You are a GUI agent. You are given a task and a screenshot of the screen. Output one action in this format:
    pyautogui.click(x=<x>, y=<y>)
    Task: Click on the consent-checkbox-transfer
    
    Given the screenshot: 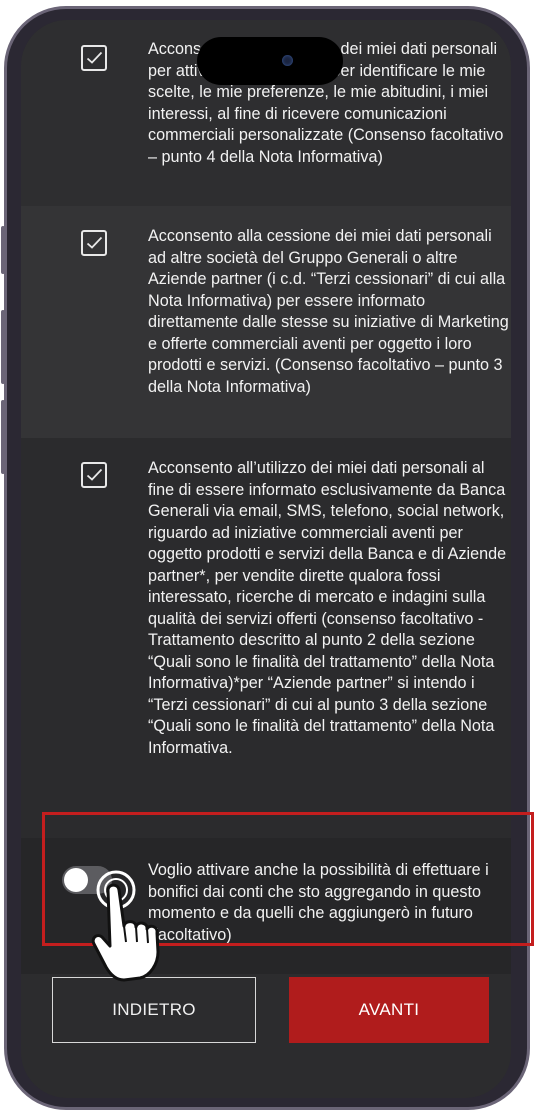 What is the action you would take?
    pyautogui.click(x=94, y=243)
    